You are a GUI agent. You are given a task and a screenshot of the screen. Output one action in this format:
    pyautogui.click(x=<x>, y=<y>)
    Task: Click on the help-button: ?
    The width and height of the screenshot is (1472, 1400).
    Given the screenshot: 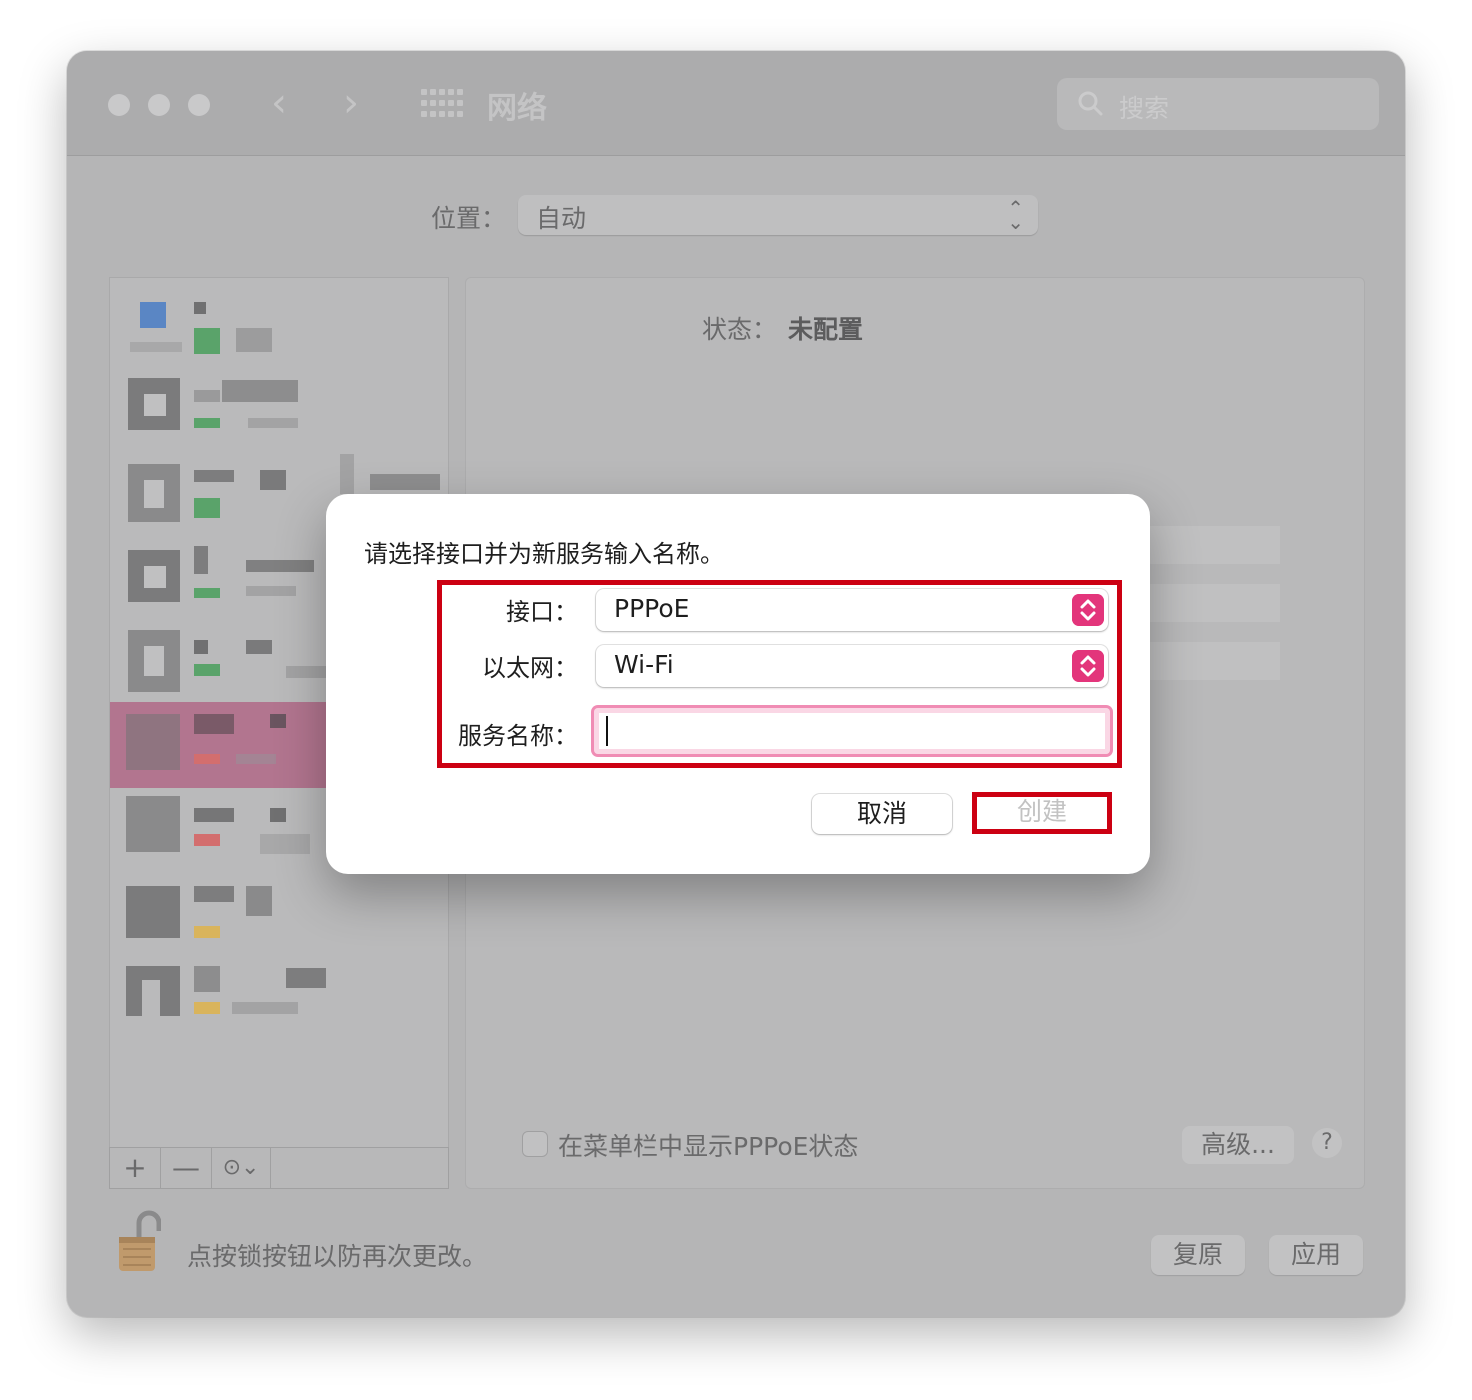 What is the action you would take?
    pyautogui.click(x=1327, y=1143)
    